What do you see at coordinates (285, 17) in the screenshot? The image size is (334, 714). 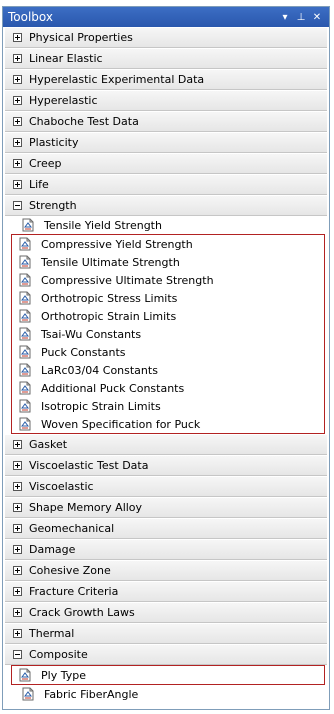 I see `dropdown-icon: ▾` at bounding box center [285, 17].